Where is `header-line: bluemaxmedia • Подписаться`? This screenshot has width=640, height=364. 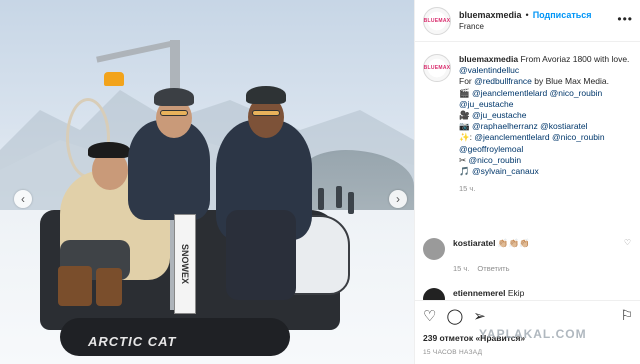 header-line: bluemaxmedia • Подписаться is located at coordinates (525, 15).